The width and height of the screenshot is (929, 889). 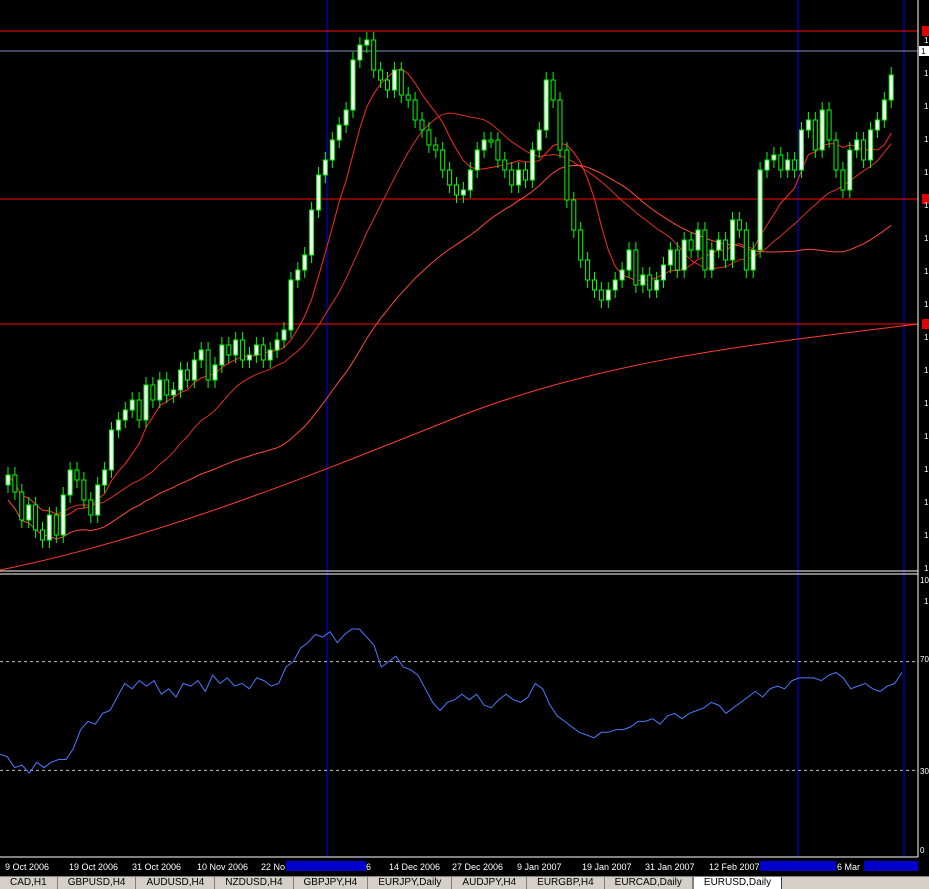 I want to click on rsi-axis-label: 30, so click(x=924, y=771).